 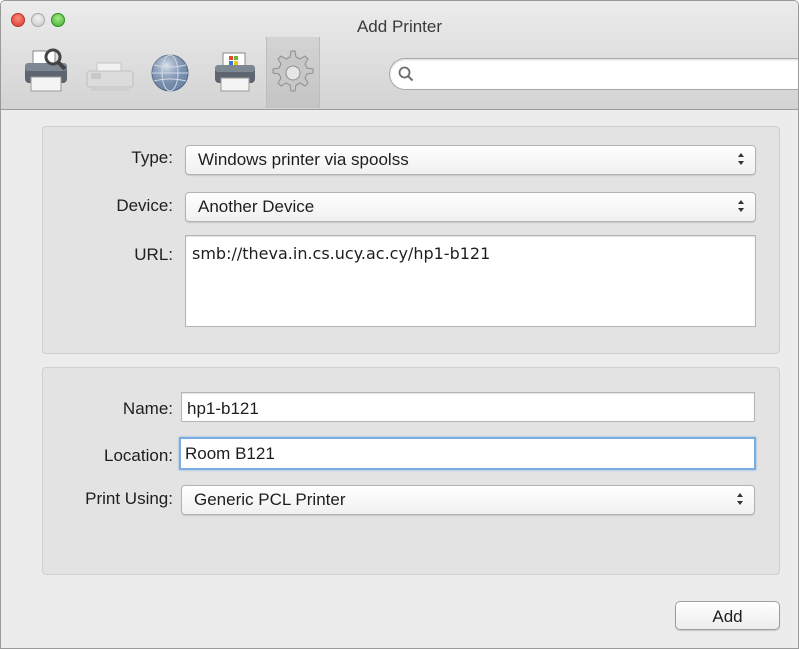 I want to click on windows-printer-icon, so click(x=235, y=73).